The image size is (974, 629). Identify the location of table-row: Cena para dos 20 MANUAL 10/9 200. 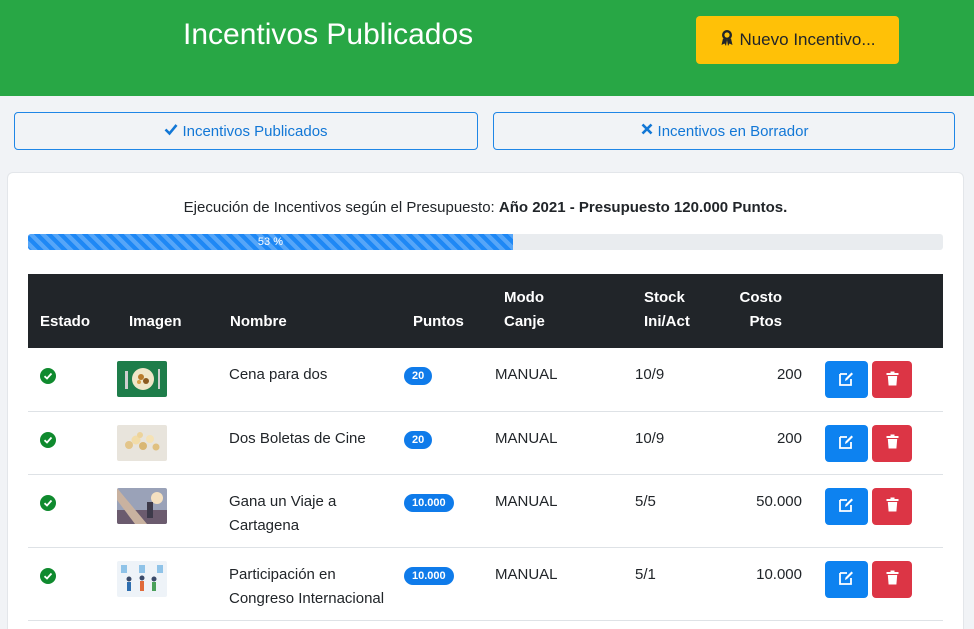
(485, 380).